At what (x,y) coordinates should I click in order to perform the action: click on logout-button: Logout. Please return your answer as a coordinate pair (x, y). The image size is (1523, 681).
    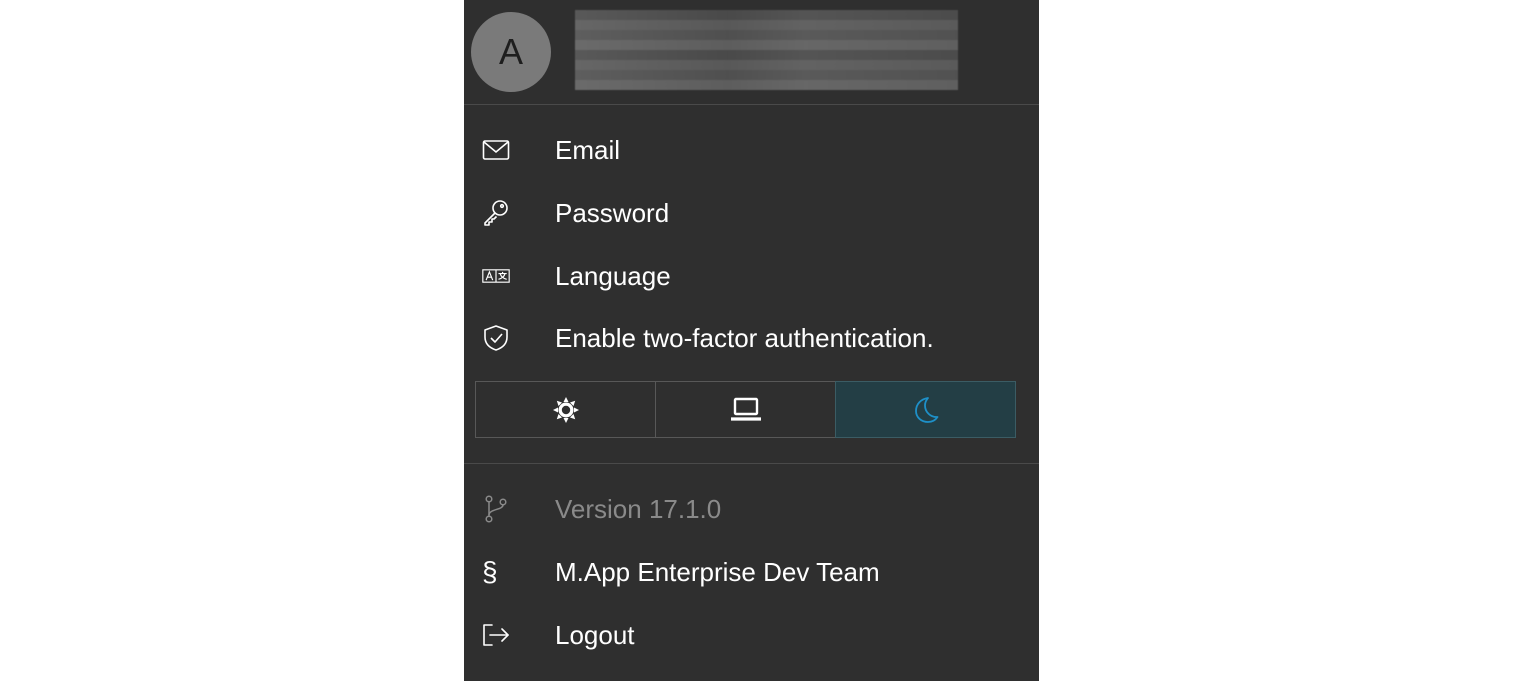
    Looking at the image, I should click on (751, 635).